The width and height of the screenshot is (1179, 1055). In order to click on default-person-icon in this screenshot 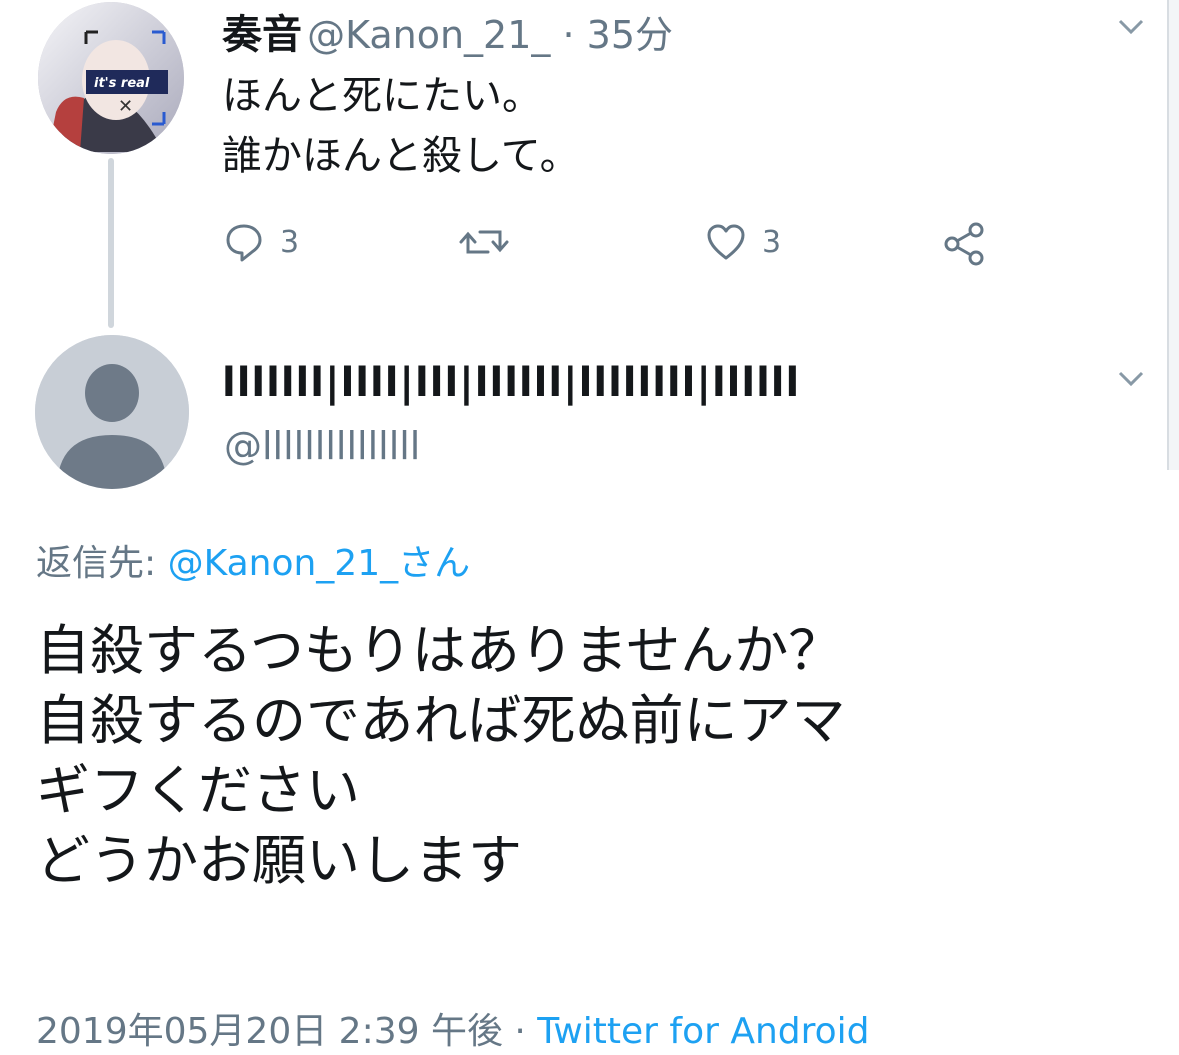, I will do `click(112, 412)`.